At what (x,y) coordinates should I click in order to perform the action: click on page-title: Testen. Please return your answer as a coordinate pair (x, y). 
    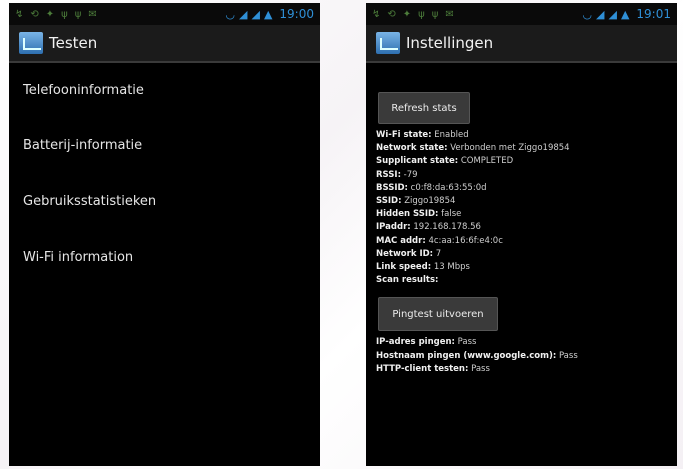
    Looking at the image, I should click on (73, 43).